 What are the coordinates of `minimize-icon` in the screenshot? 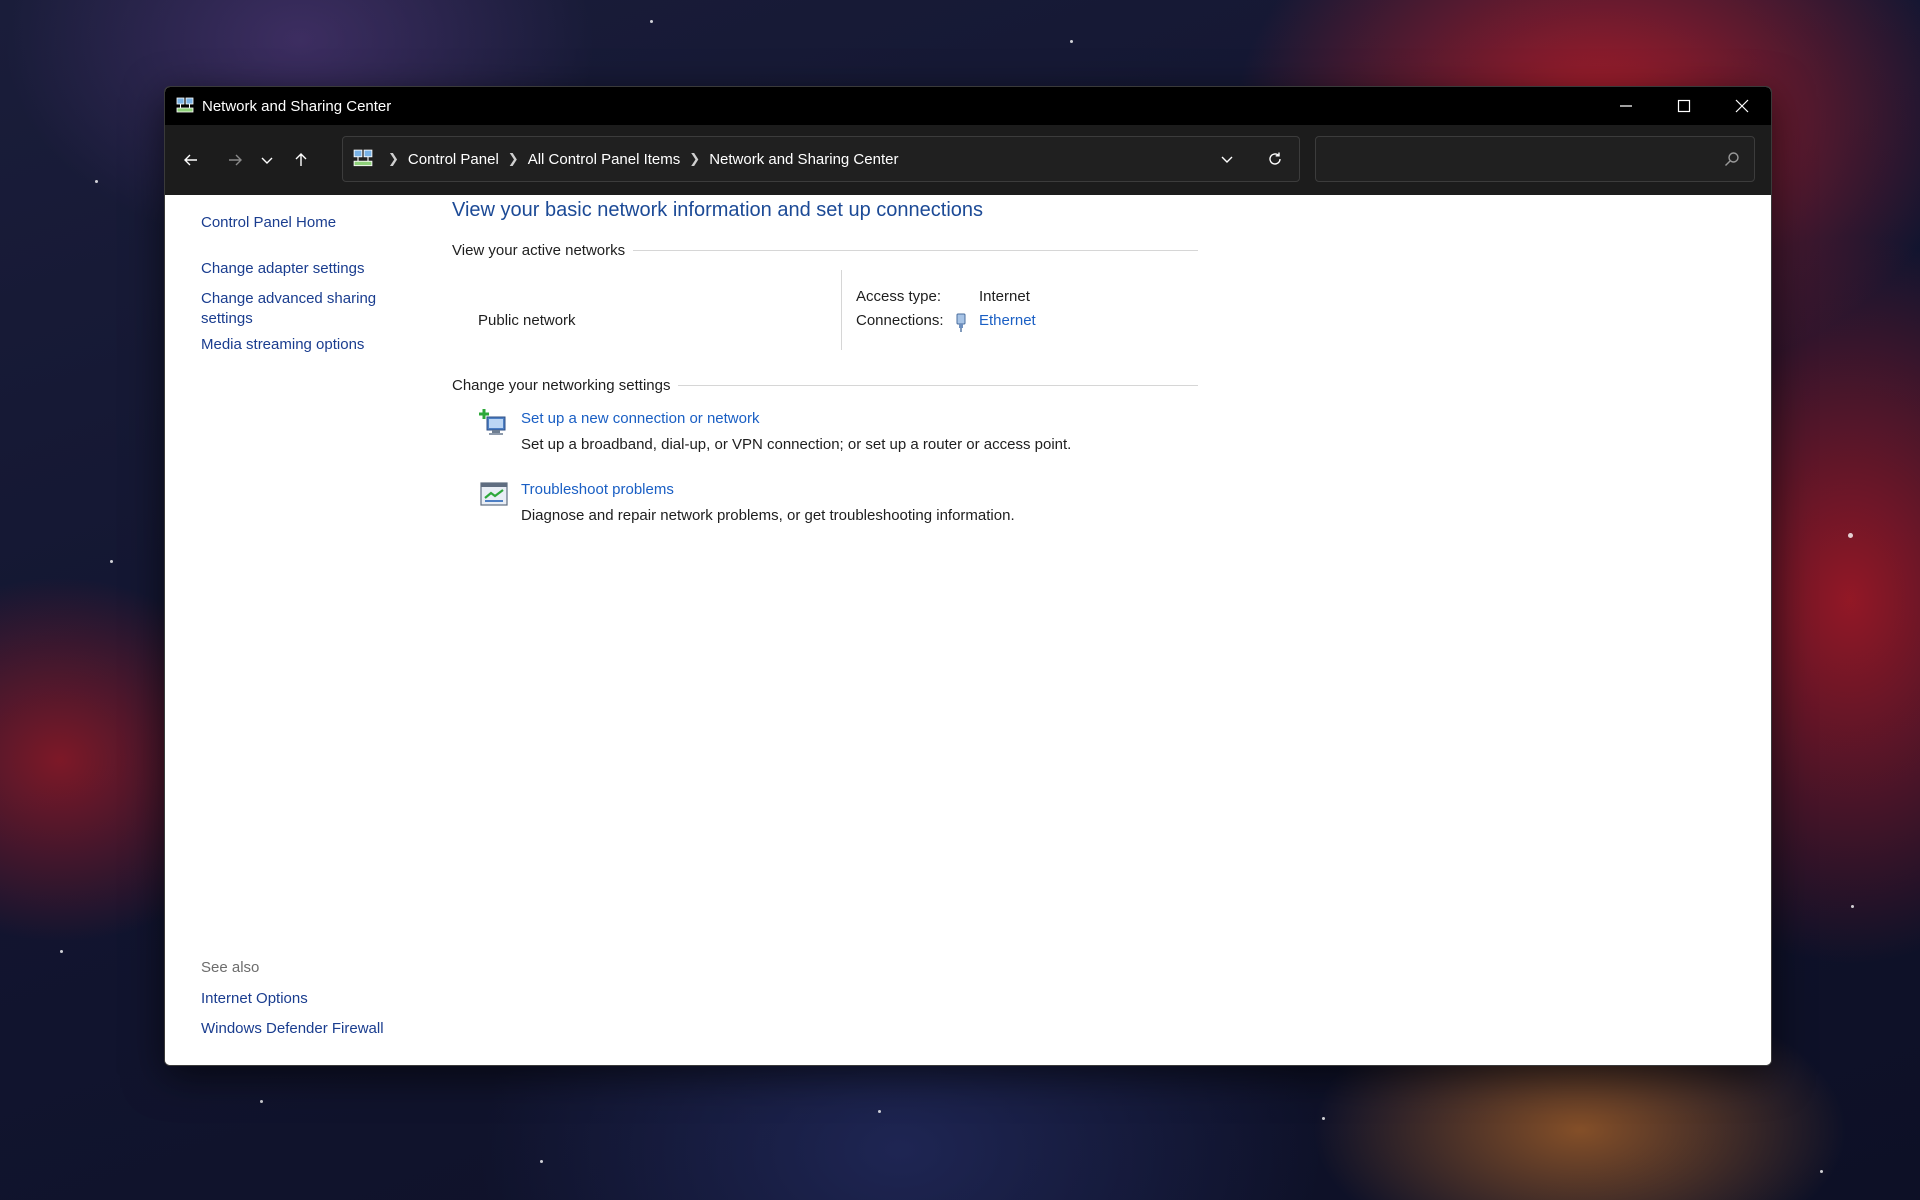 It's located at (1626, 106).